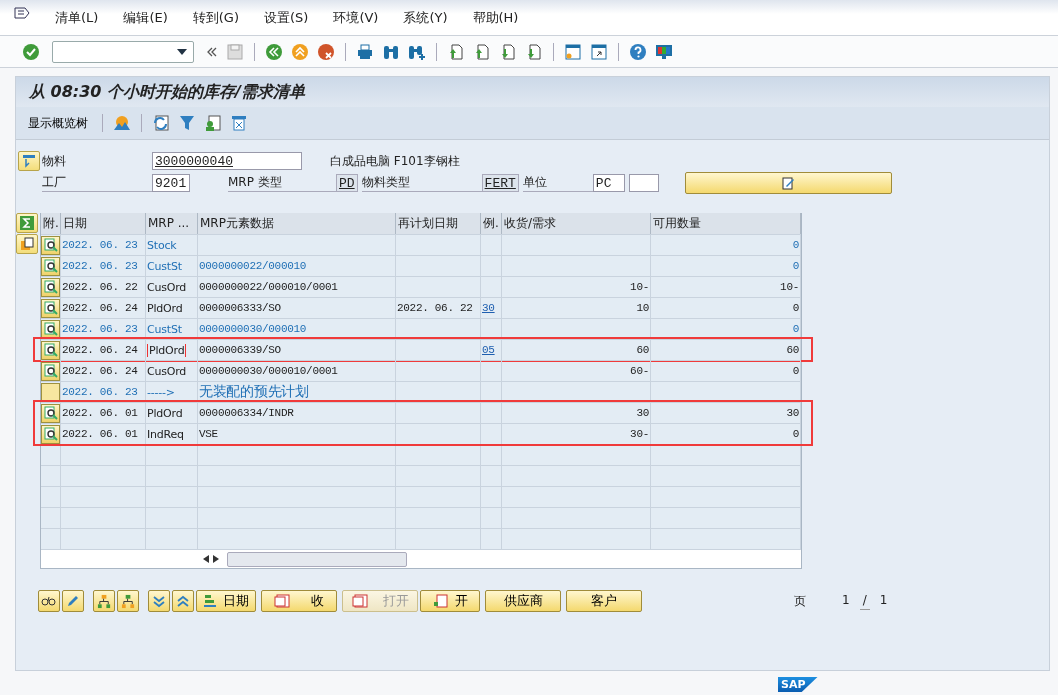 This screenshot has width=1058, height=695. What do you see at coordinates (356, 17) in the screenshot?
I see `menu-item: 环境(V)` at bounding box center [356, 17].